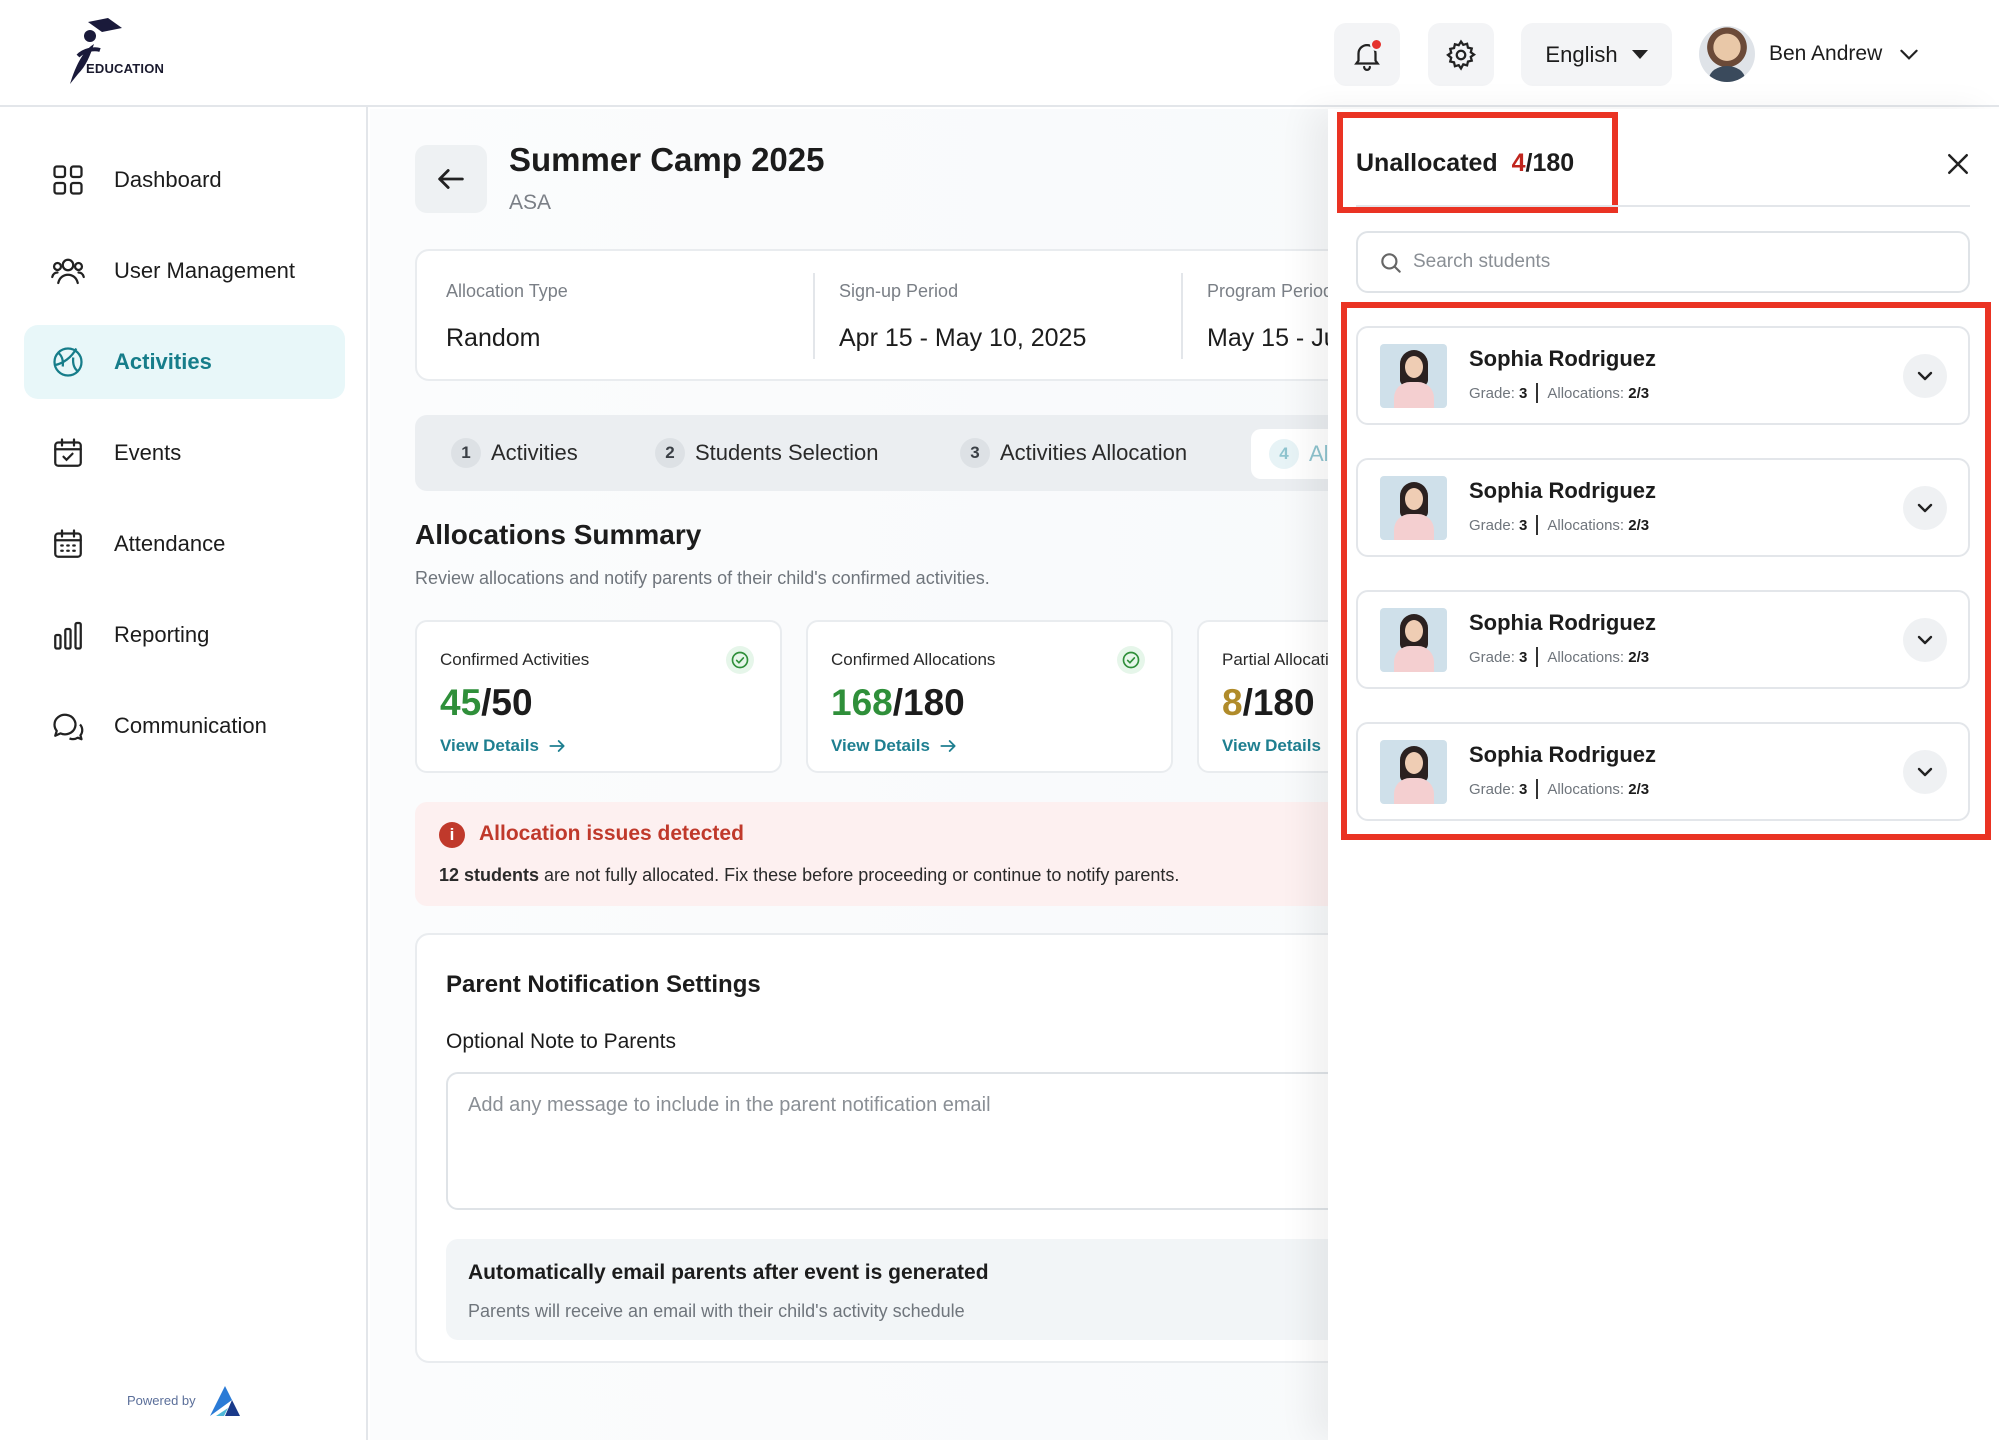 Image resolution: width=1999 pixels, height=1440 pixels. What do you see at coordinates (148, 452) in the screenshot?
I see `sidebar-item-label: Events` at bounding box center [148, 452].